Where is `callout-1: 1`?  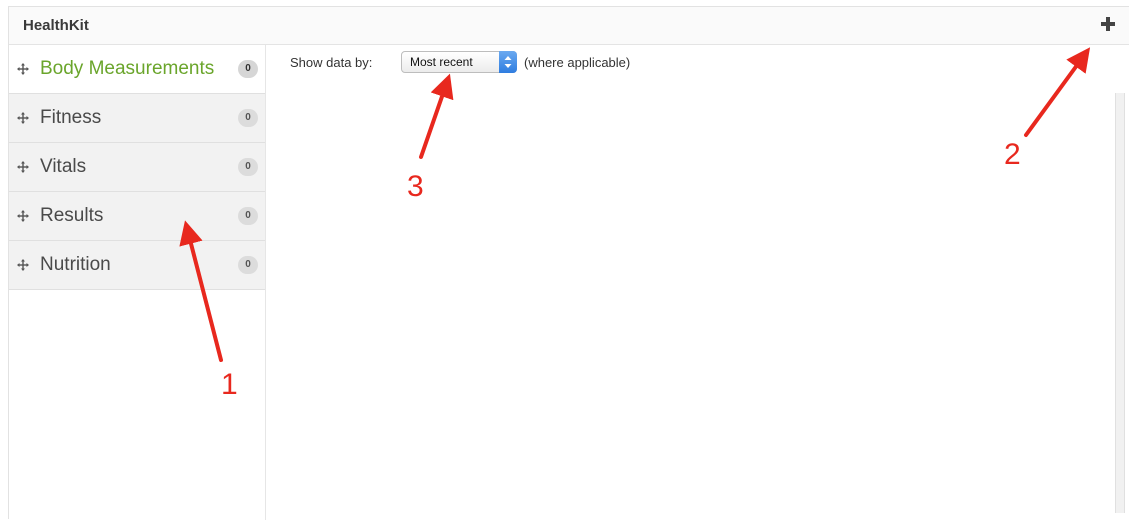
callout-1: 1 is located at coordinates (229, 384).